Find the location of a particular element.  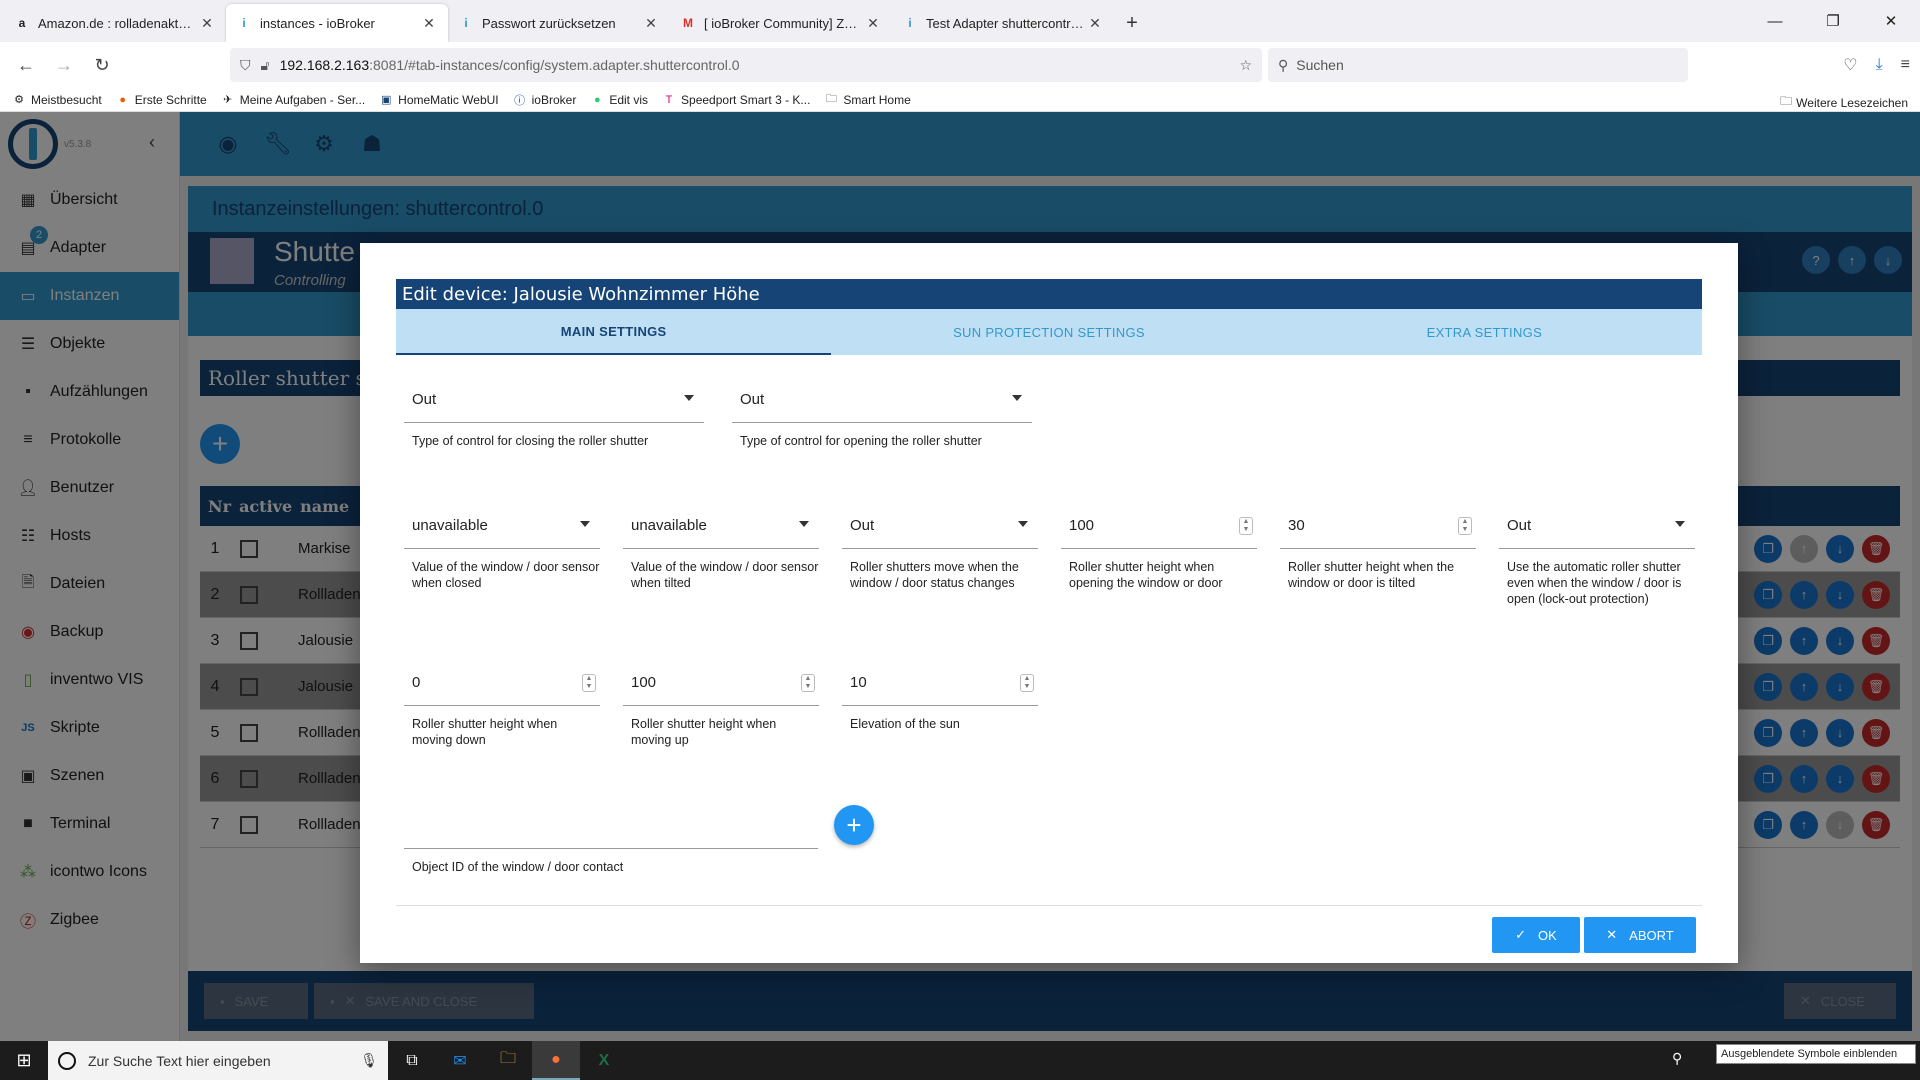

iobroker-favicon-icon: i is located at coordinates (910, 23).